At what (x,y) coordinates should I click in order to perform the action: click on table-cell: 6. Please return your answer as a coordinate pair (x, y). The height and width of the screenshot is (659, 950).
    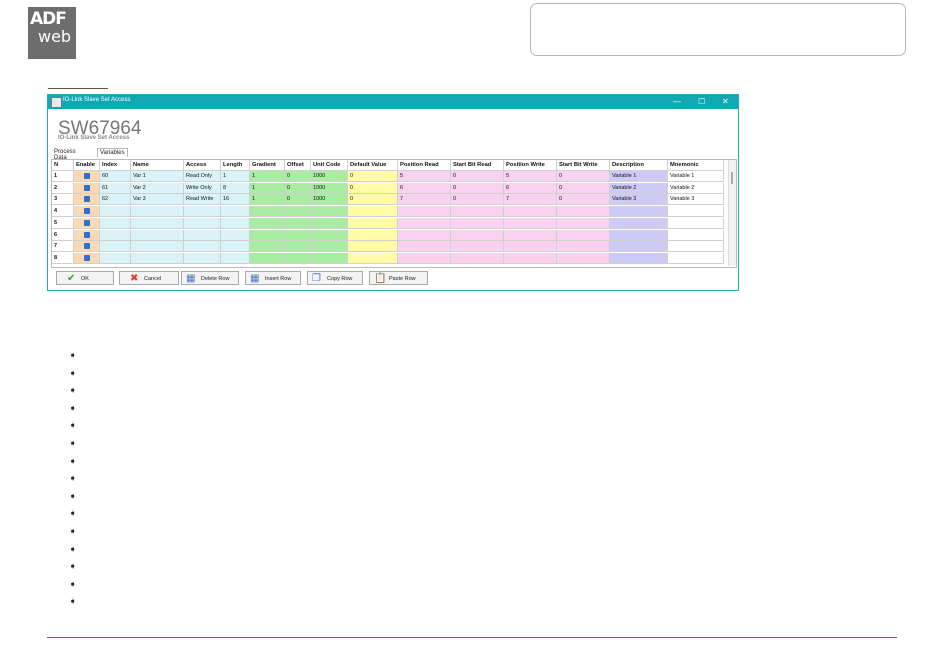
    Looking at the image, I should click on (530, 188).